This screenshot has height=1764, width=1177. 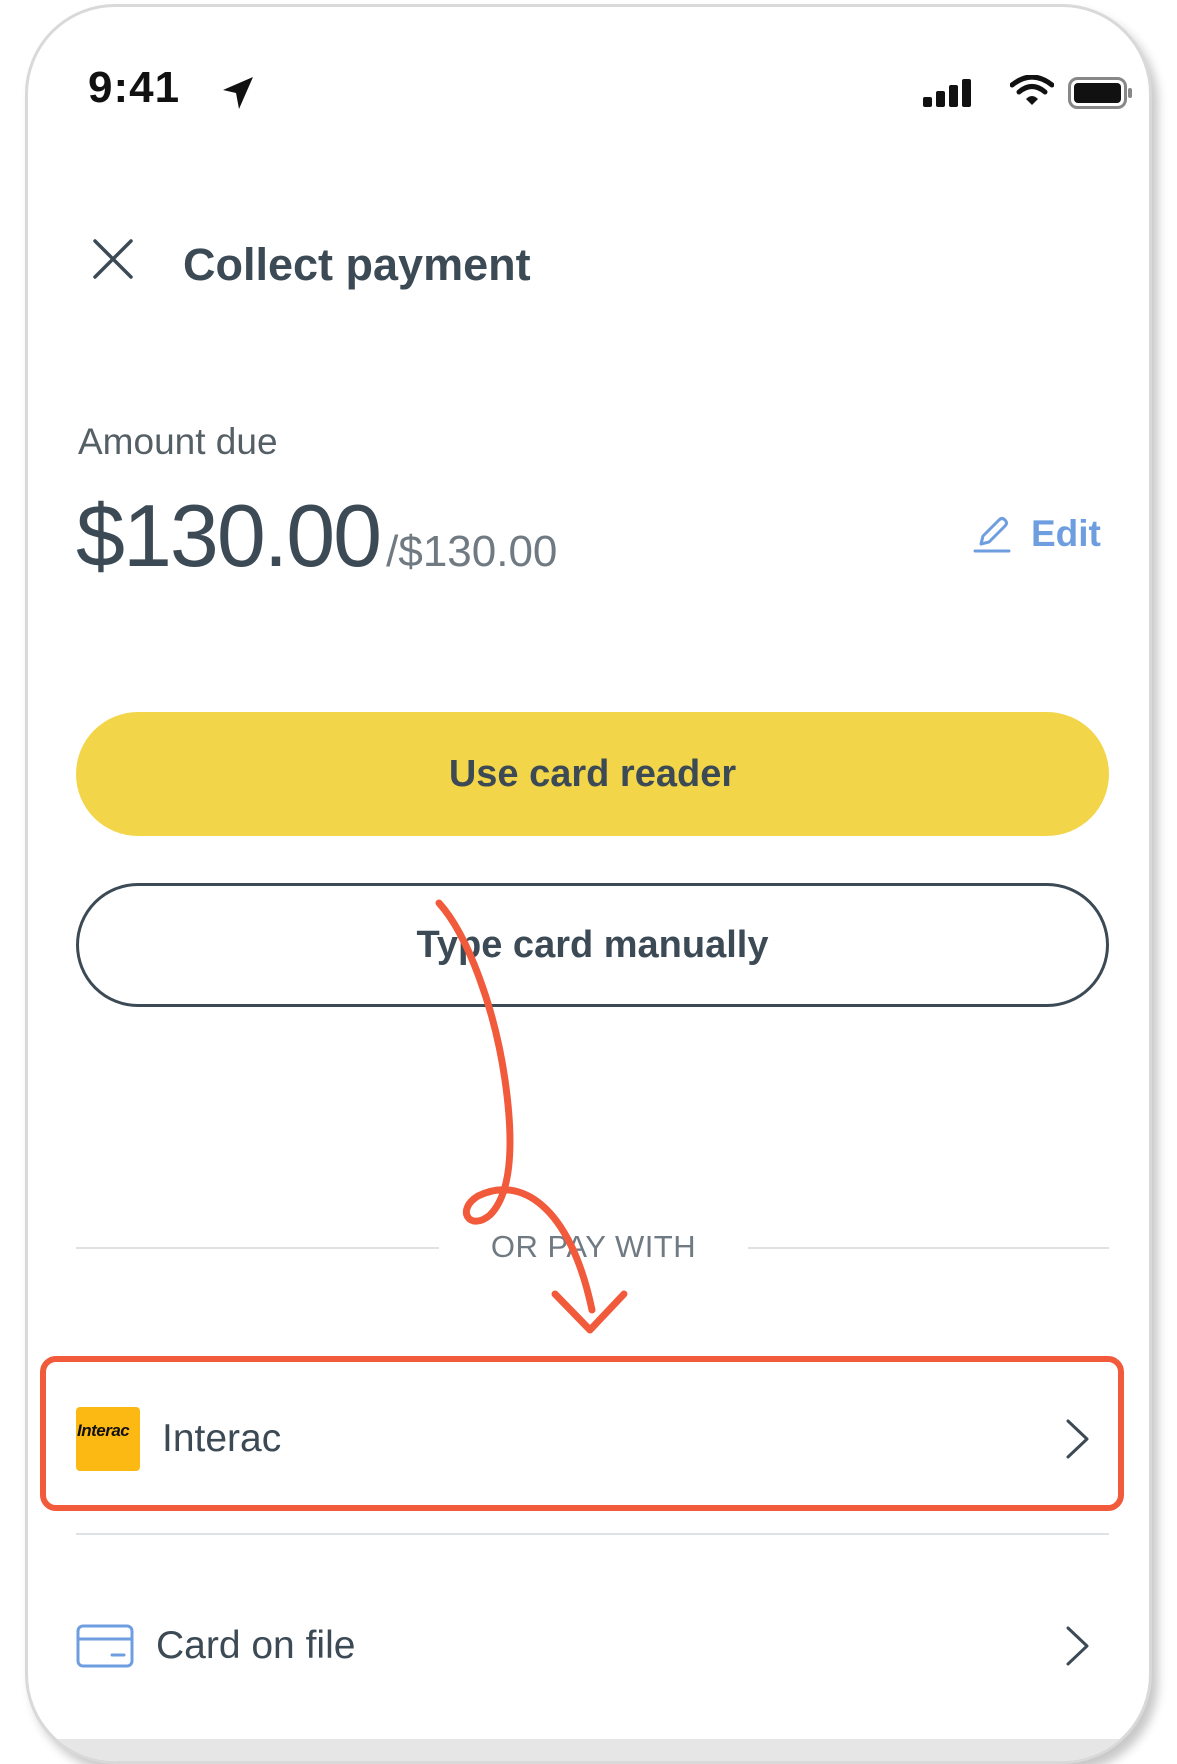 I want to click on payment-option-separator, so click(x=592, y=1534).